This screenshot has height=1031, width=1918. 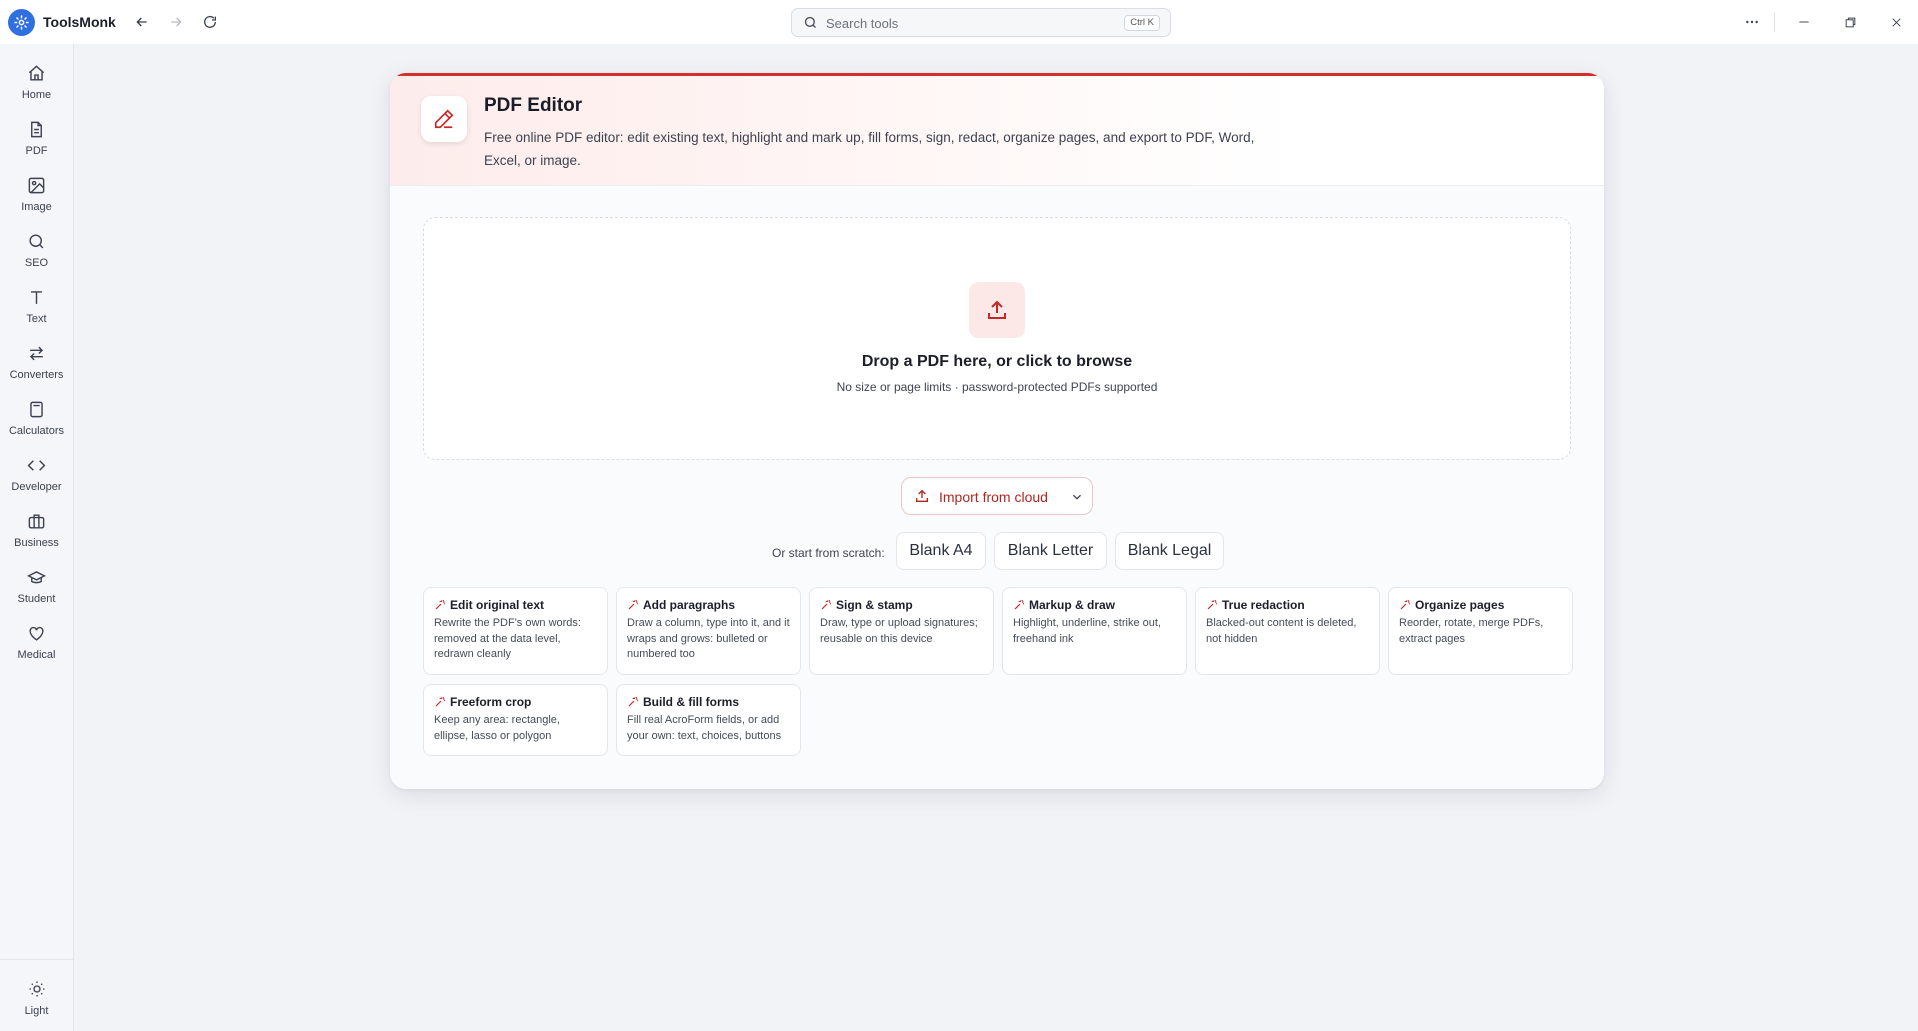 What do you see at coordinates (691, 702) in the screenshot?
I see `feature-title: Build & fill forms` at bounding box center [691, 702].